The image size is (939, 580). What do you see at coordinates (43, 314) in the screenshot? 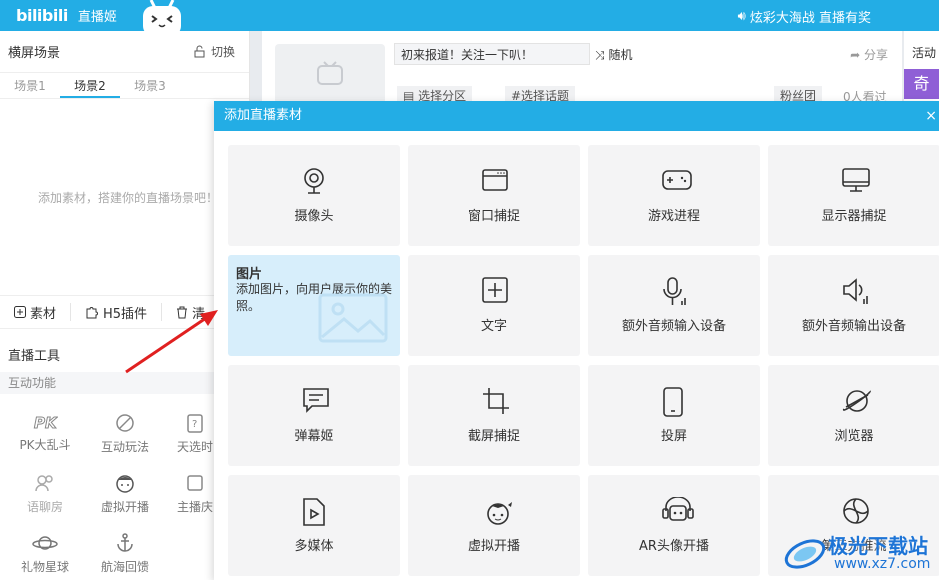
I see `material-label: 素材` at bounding box center [43, 314].